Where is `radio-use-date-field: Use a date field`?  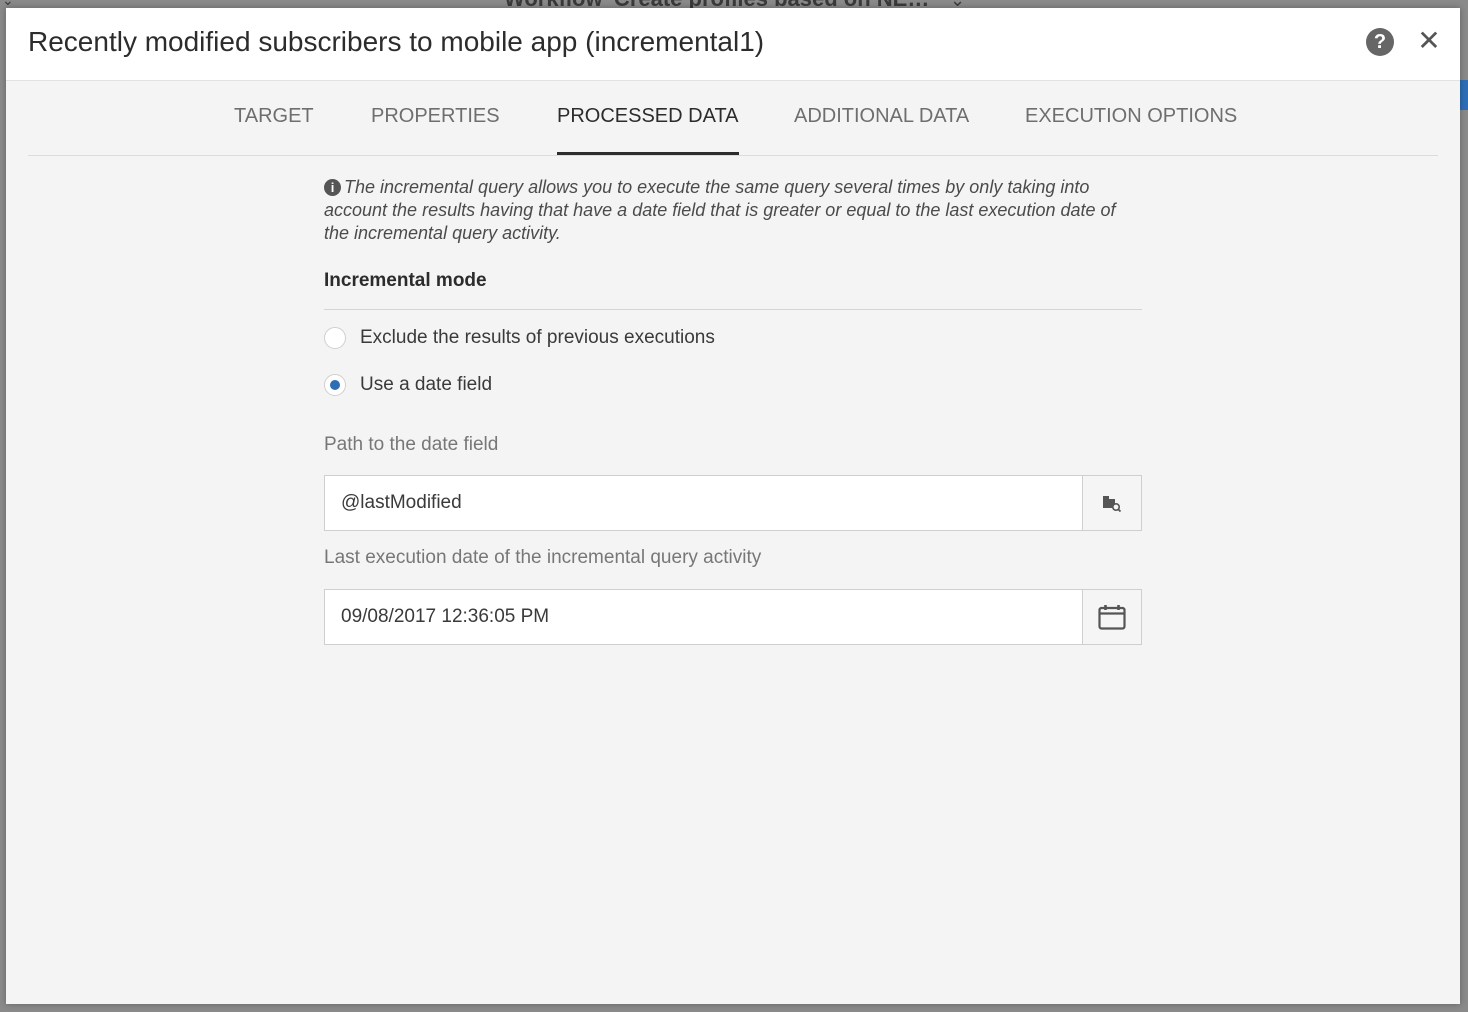 radio-use-date-field: Use a date field is located at coordinates (408, 385).